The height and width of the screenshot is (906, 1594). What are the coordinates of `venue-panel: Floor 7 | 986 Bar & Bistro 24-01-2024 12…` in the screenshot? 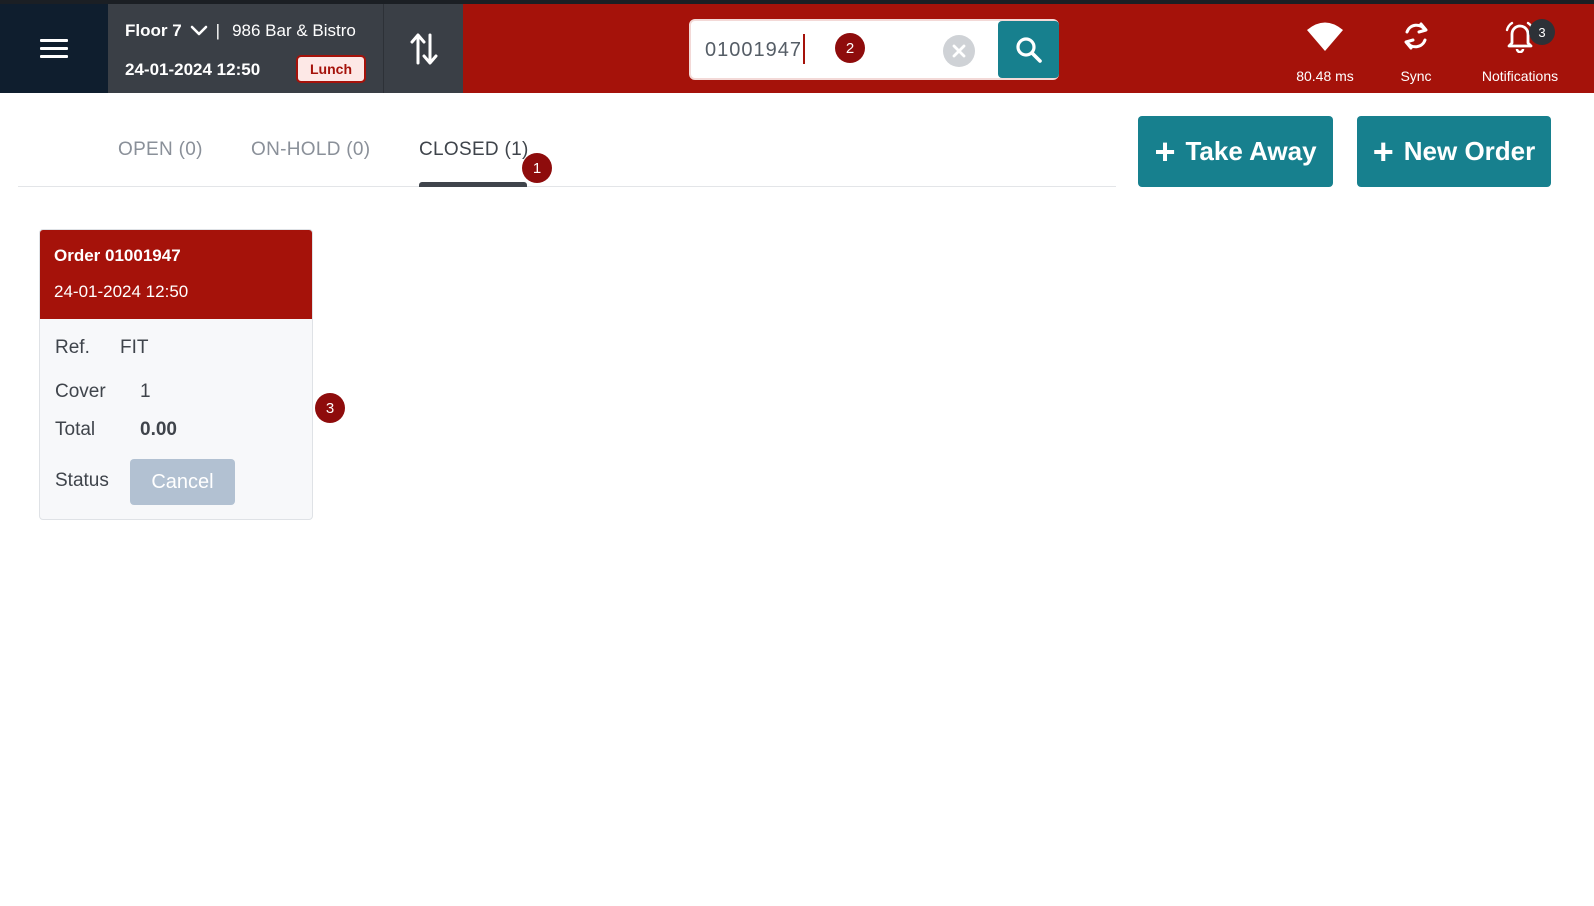 It's located at (245, 48).